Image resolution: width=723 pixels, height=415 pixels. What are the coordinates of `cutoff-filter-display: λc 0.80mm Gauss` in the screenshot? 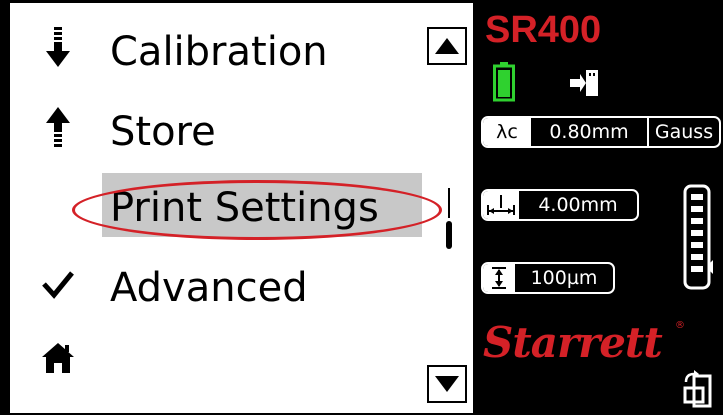 It's located at (601, 132).